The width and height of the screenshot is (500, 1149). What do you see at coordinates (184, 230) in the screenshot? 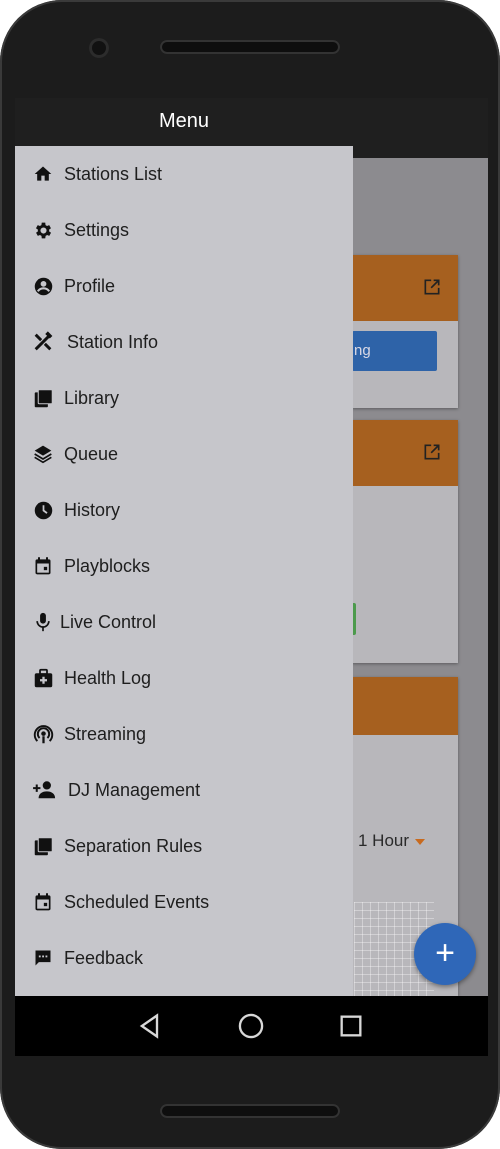
I see `menu-item-settings: Settings` at bounding box center [184, 230].